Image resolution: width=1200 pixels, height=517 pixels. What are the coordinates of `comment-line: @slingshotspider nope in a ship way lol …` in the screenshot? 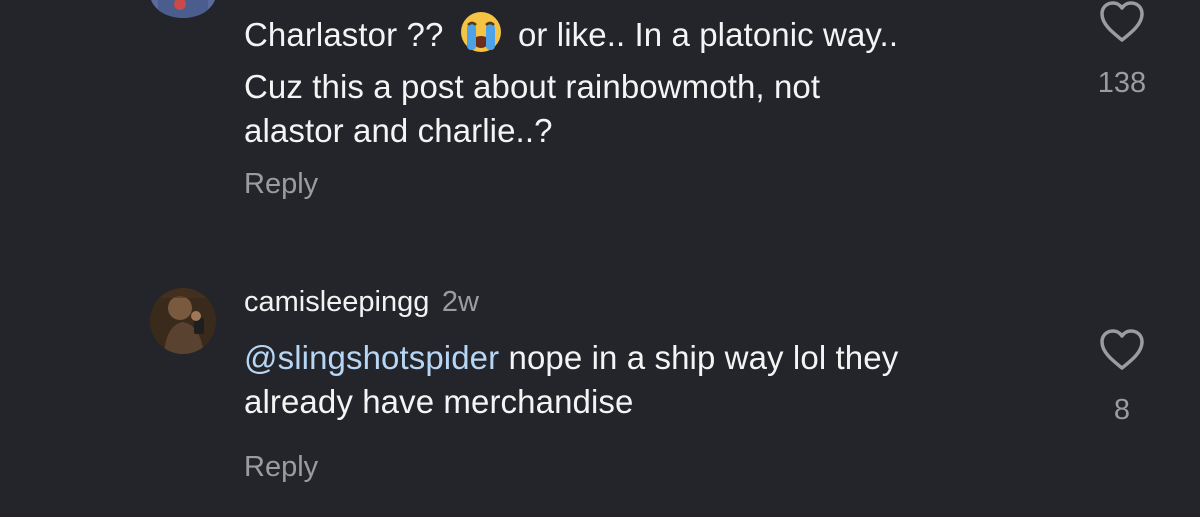 It's located at (654, 358).